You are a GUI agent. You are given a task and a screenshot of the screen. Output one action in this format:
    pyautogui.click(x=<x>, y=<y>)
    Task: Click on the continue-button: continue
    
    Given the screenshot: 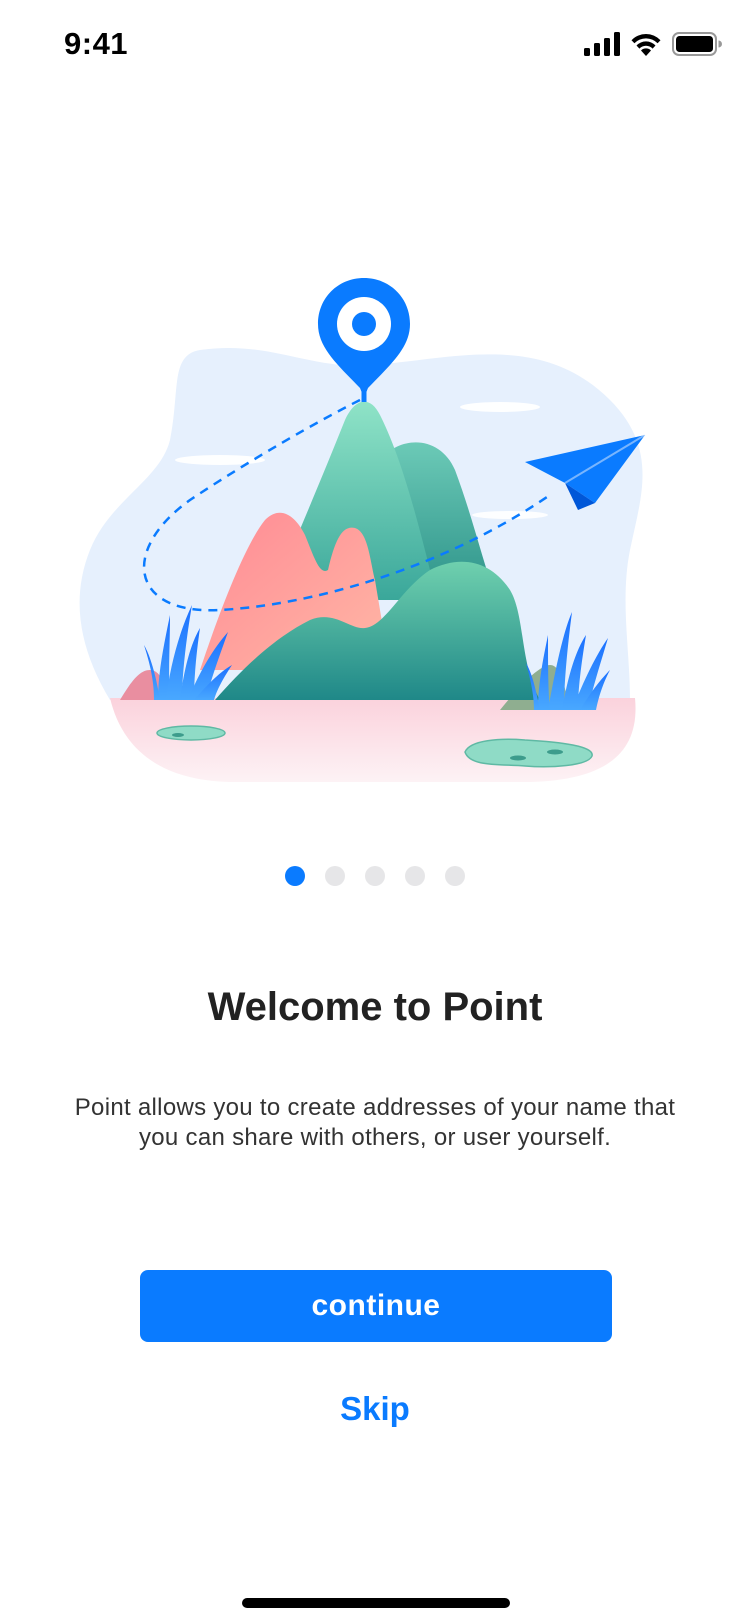 What is the action you would take?
    pyautogui.click(x=376, y=1306)
    